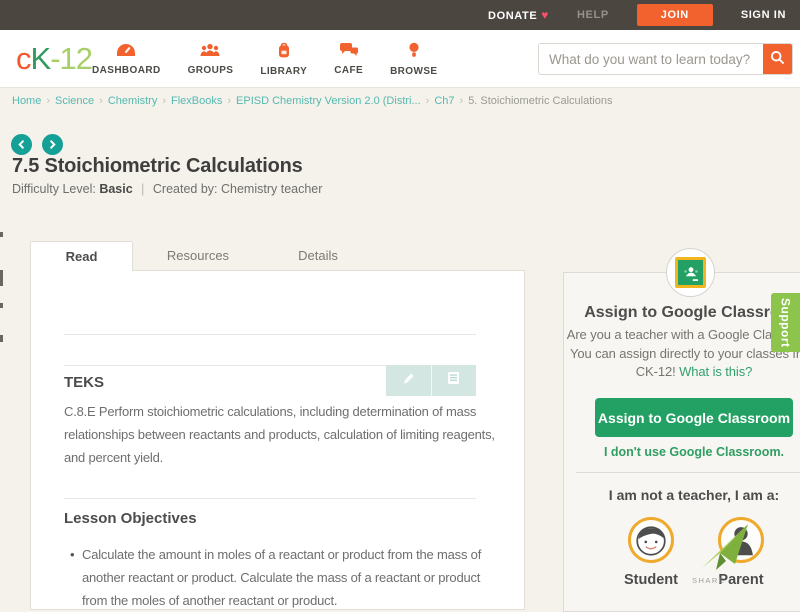 Image resolution: width=800 pixels, height=612 pixels. I want to click on no-classroom-link: I don't use Google Classroom., so click(682, 452).